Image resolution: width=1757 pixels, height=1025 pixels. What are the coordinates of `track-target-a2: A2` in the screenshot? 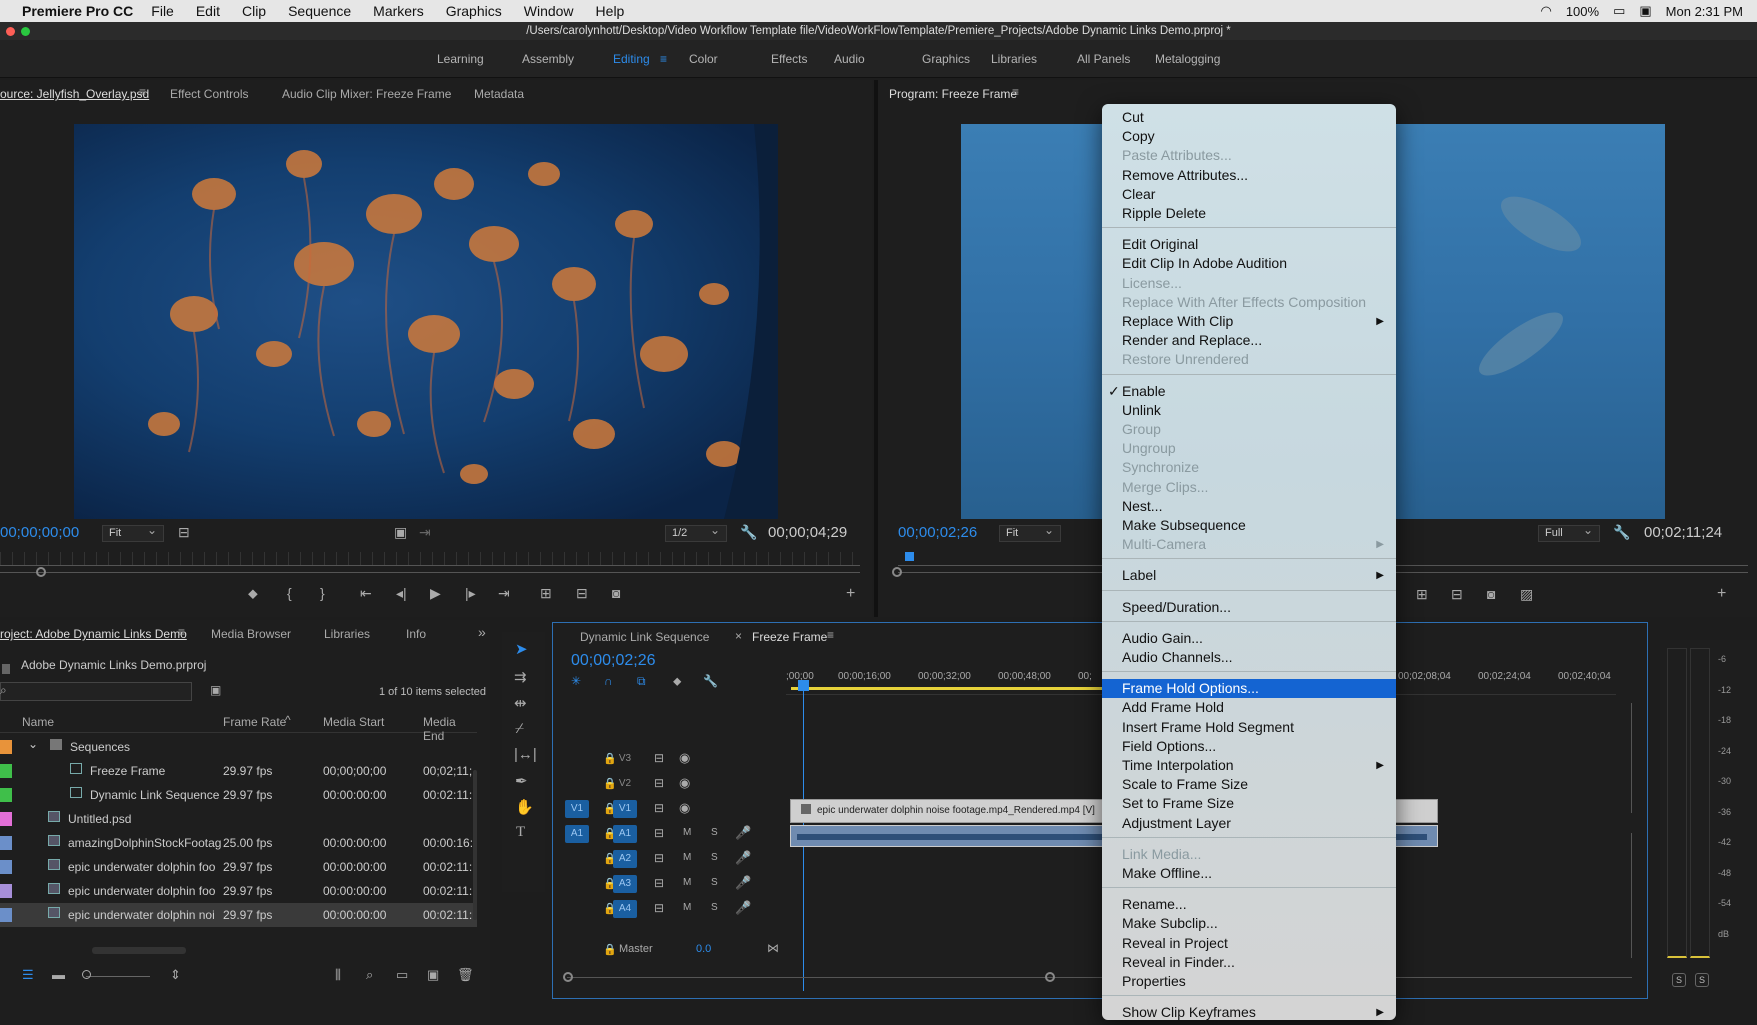 It's located at (625, 859).